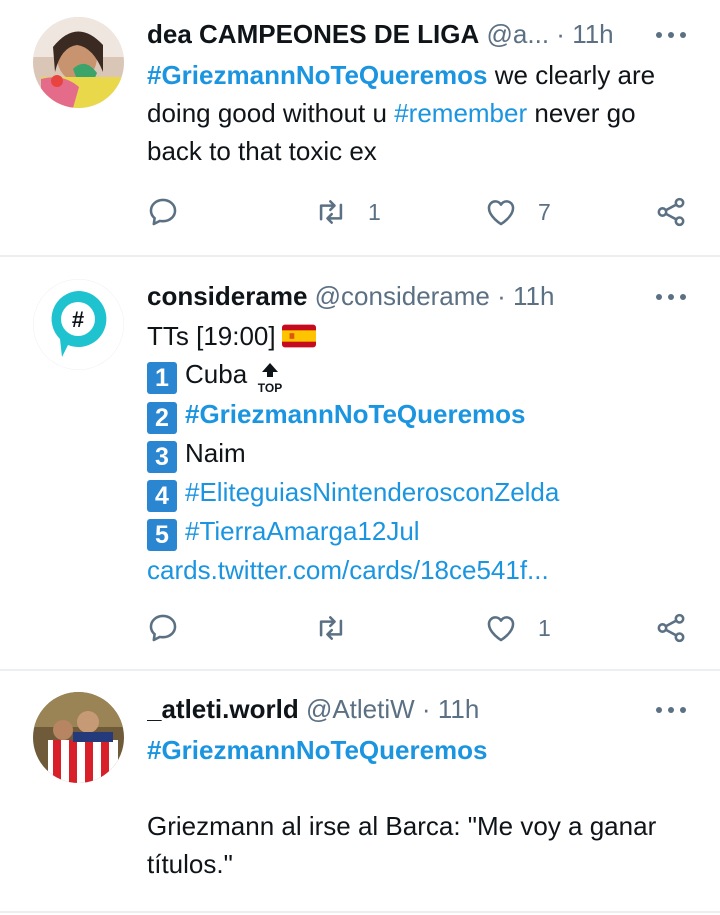  What do you see at coordinates (270, 388) in the screenshot?
I see `top-badge-label: TOP` at bounding box center [270, 388].